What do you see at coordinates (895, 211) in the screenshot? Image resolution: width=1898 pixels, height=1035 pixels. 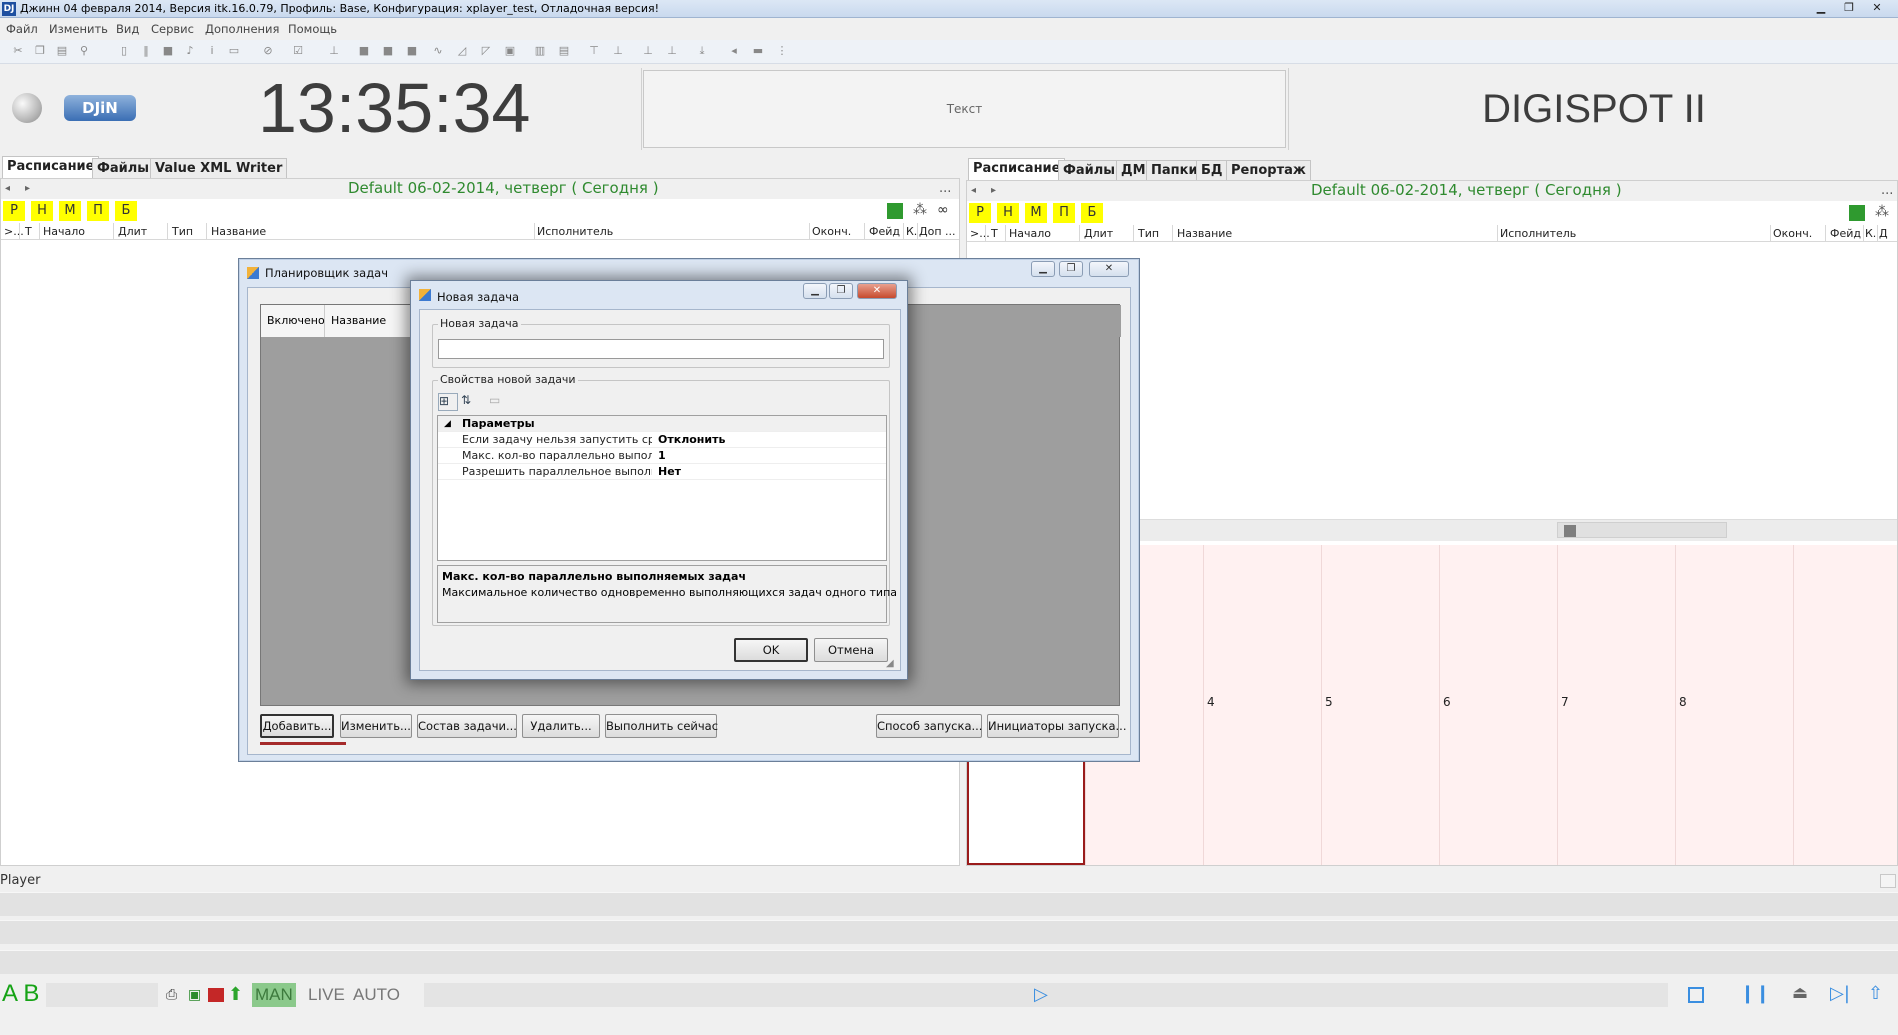 I see `monitor-icon` at bounding box center [895, 211].